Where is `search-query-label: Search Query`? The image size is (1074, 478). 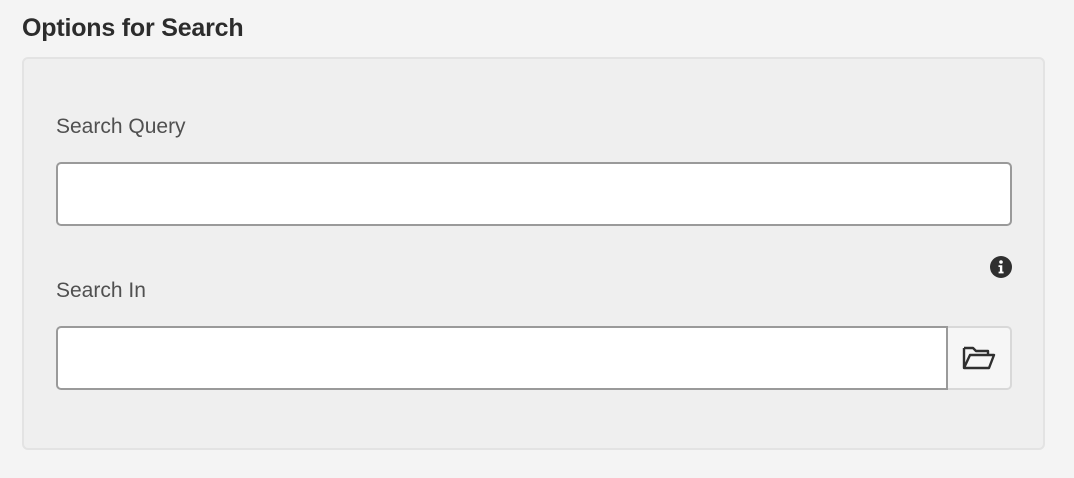
search-query-label: Search Query is located at coordinates (121, 126).